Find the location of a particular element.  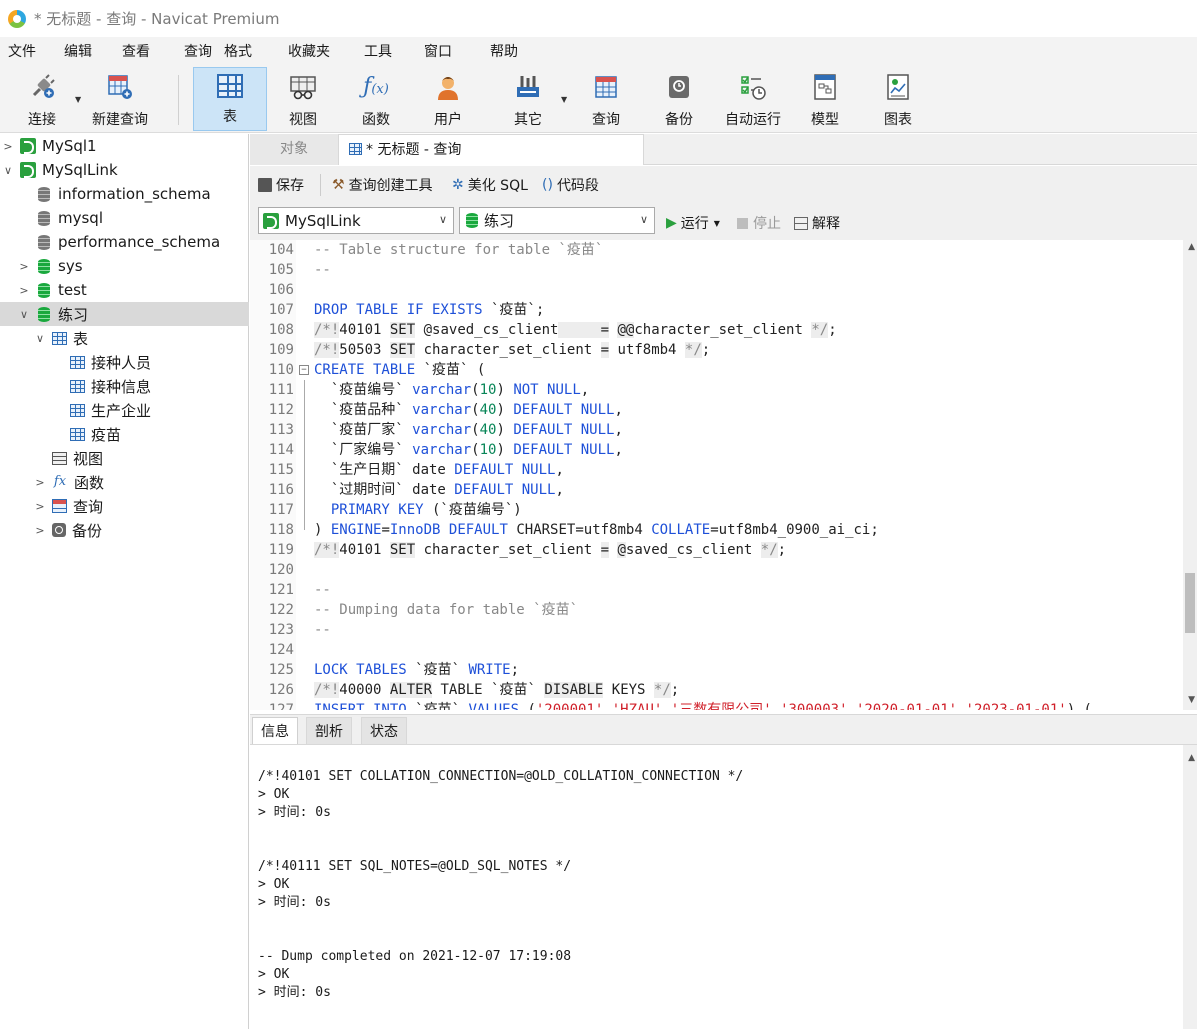

fold-toggle-icon: − is located at coordinates (304, 370).